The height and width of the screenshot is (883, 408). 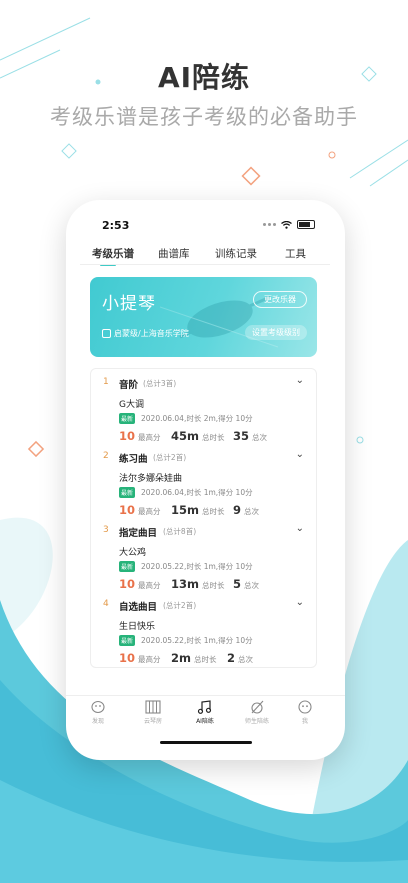 What do you see at coordinates (132, 551) in the screenshot?
I see `song-name: 大公鸡` at bounding box center [132, 551].